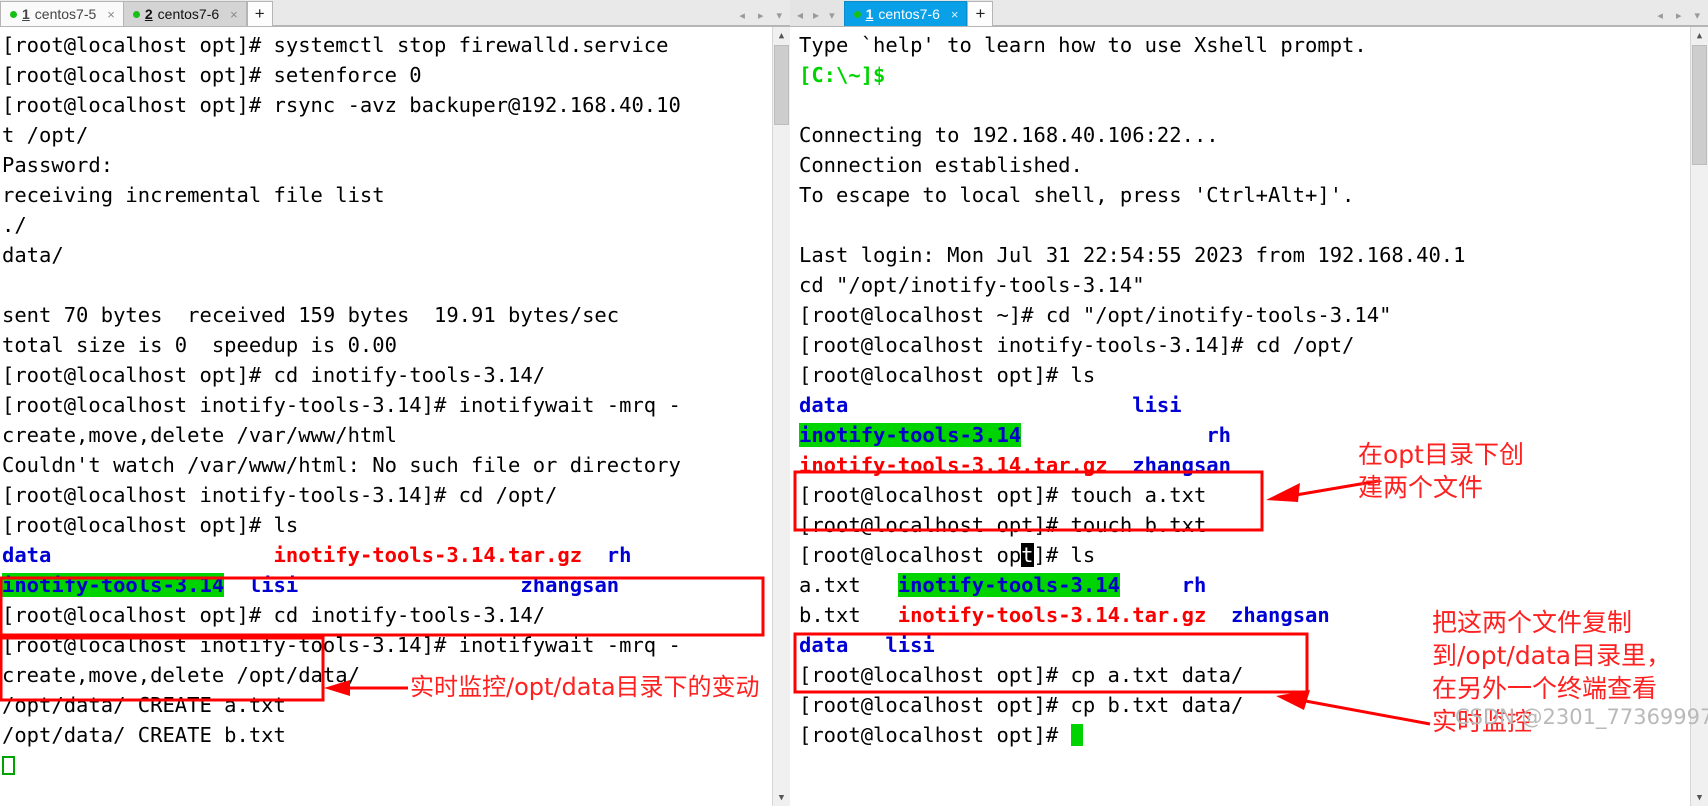  What do you see at coordinates (33, 255) in the screenshot?
I see `term-line: data/` at bounding box center [33, 255].